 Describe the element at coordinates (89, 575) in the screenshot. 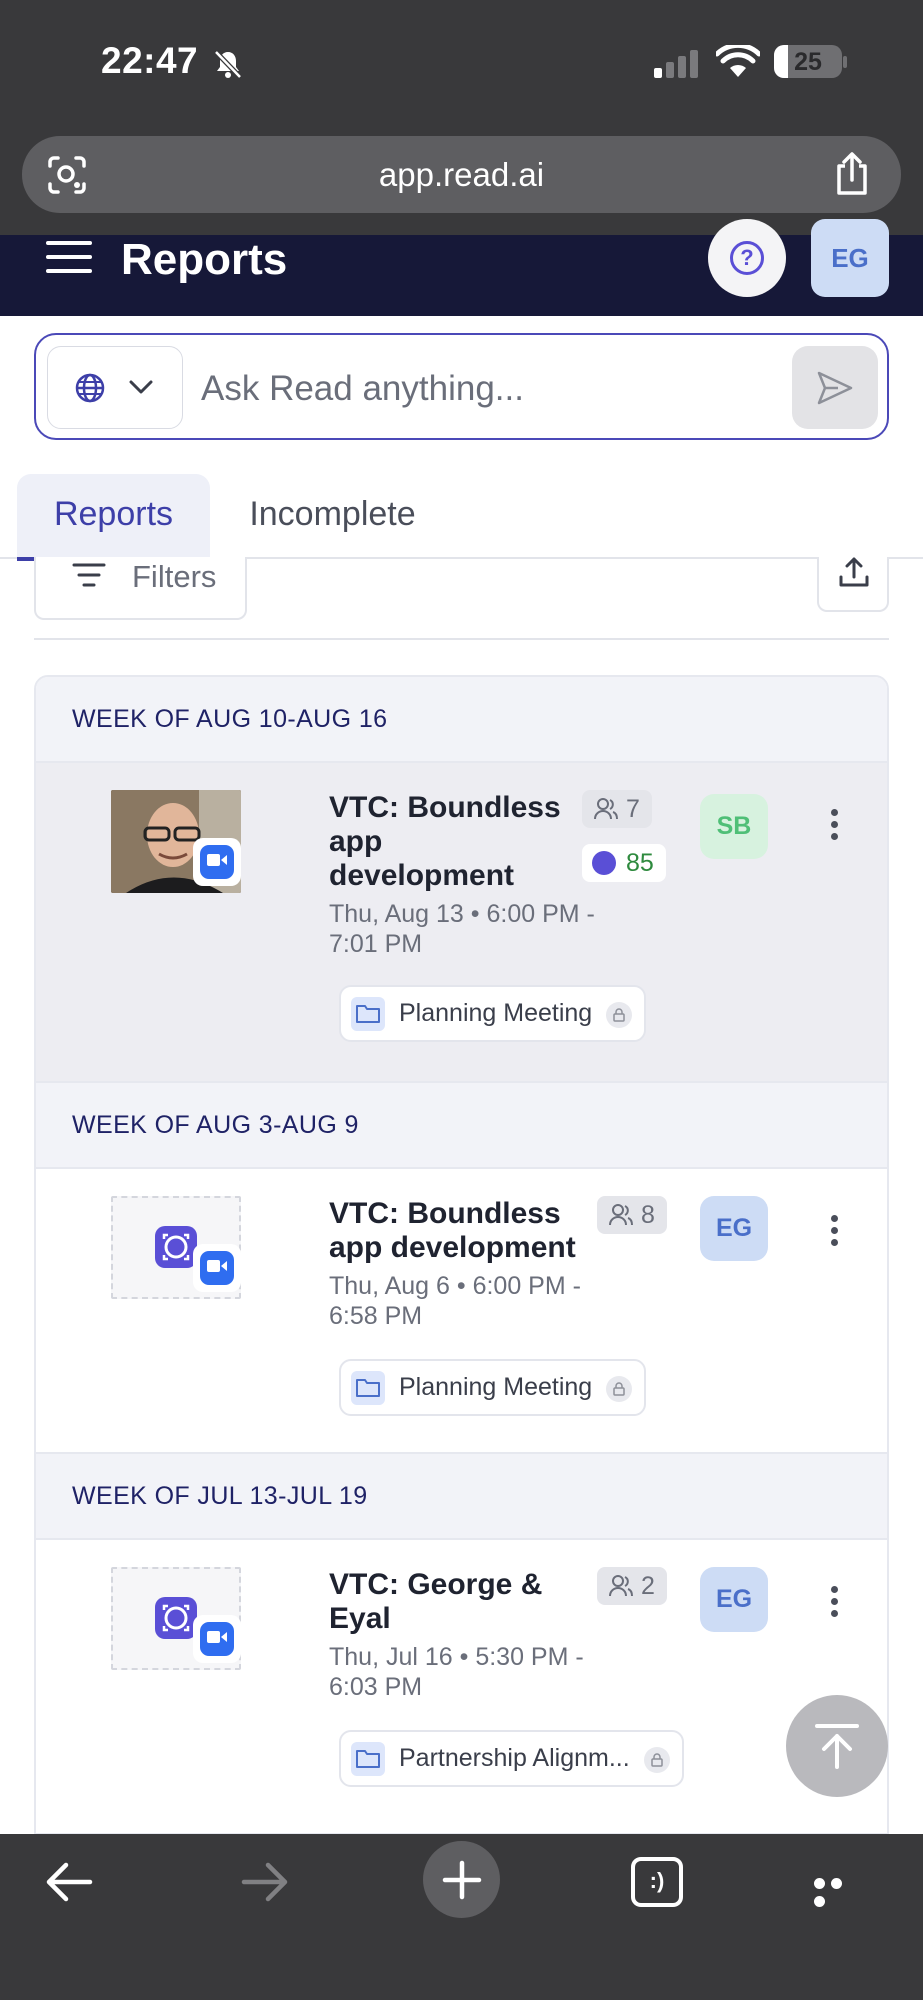

I see `filter-icon` at that location.